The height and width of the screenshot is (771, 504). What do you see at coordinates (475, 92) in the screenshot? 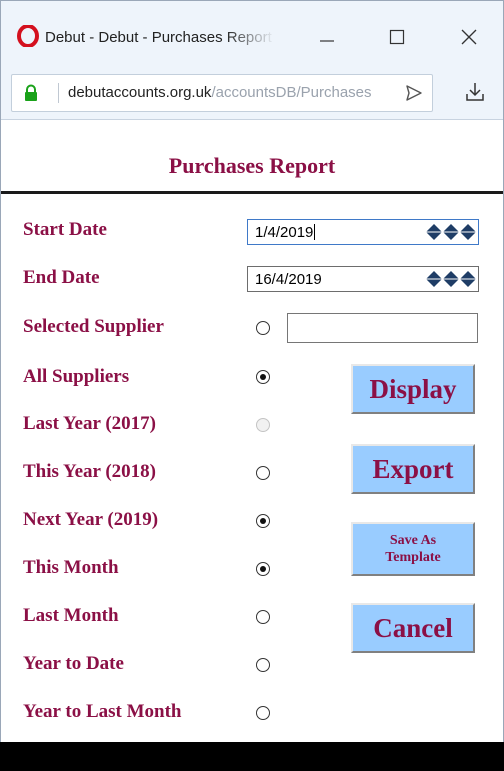
I see `download-icon` at bounding box center [475, 92].